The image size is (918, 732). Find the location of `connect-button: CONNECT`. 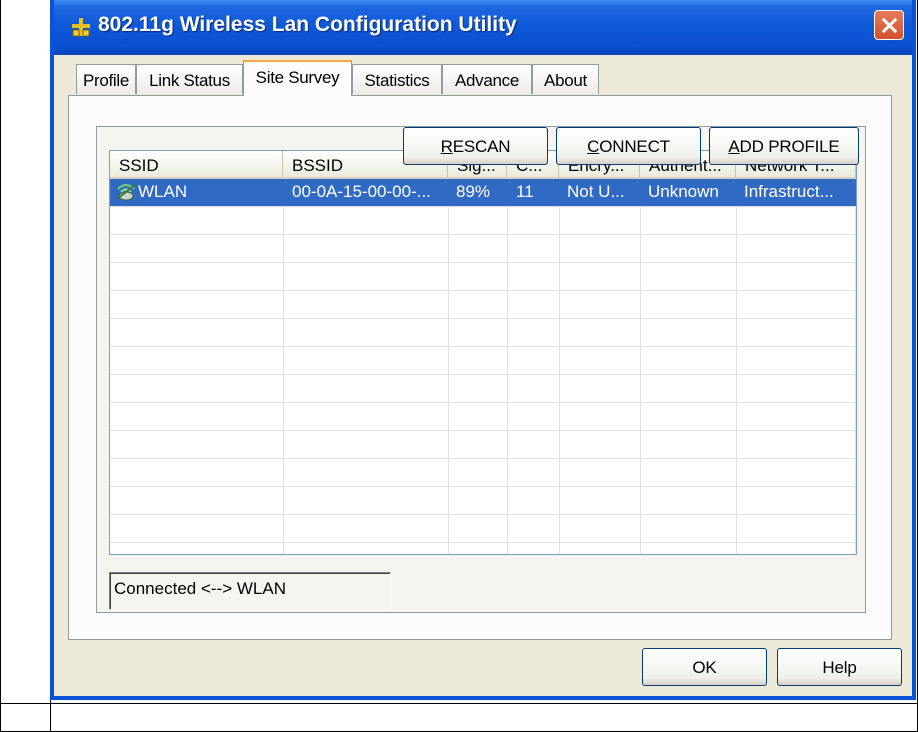

connect-button: CONNECT is located at coordinates (628, 146).